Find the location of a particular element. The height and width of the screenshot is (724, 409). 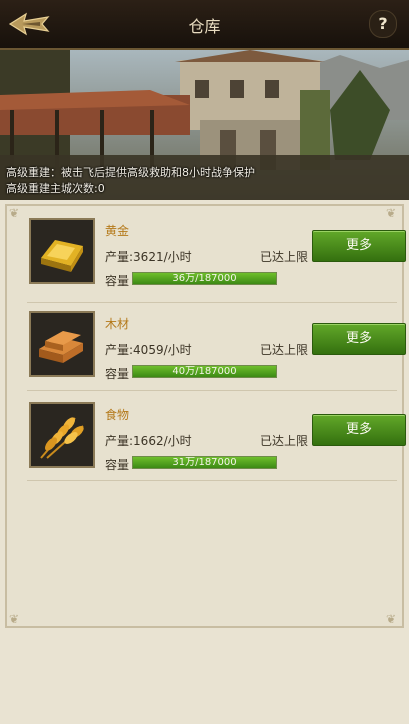

resource-production: 产量:4059/小时 is located at coordinates (148, 350).